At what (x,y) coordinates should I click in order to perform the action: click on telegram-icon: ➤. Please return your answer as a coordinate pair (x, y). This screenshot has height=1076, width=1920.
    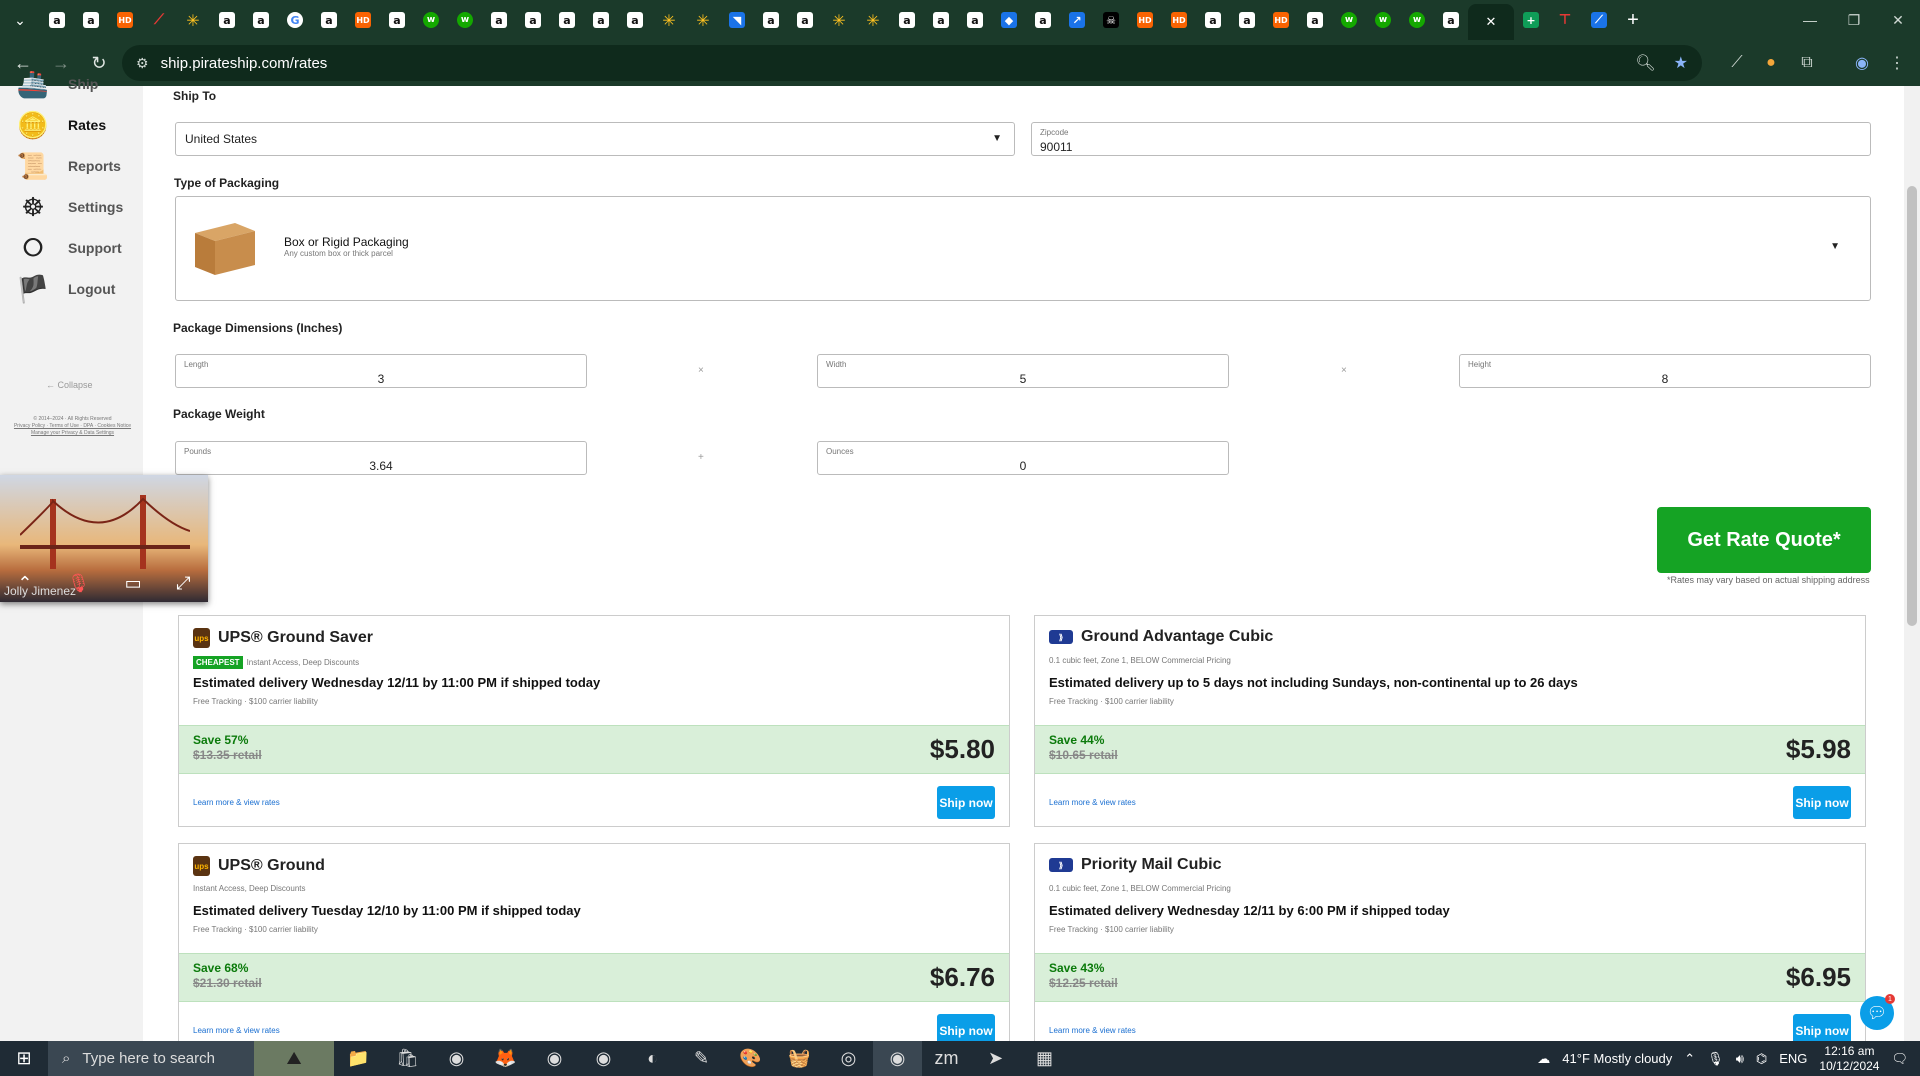
    Looking at the image, I should click on (995, 1058).